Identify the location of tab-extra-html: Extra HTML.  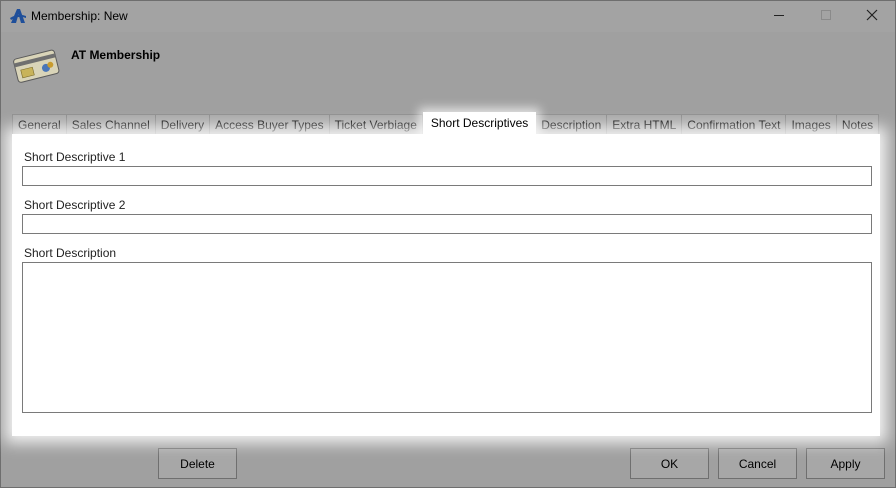
(645, 124).